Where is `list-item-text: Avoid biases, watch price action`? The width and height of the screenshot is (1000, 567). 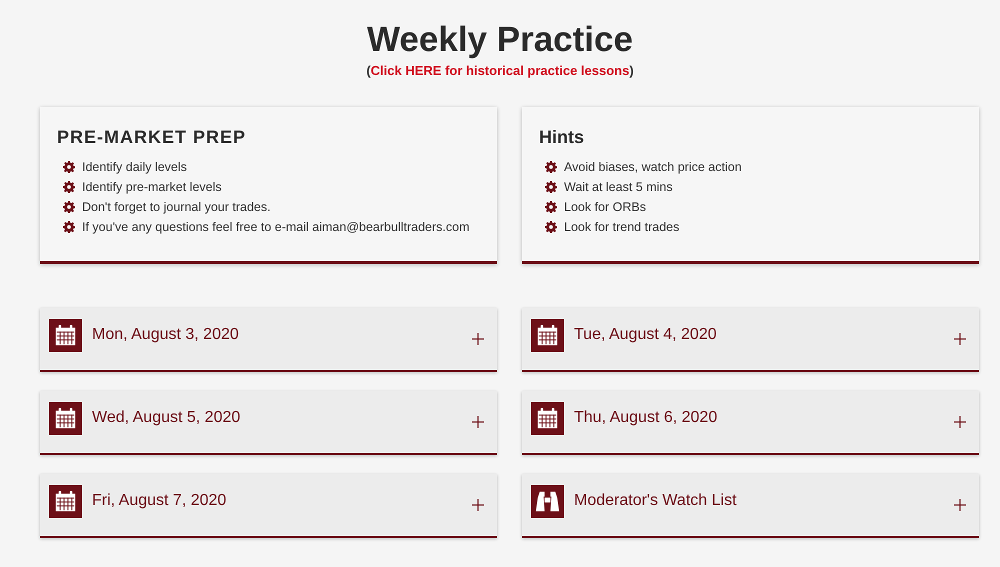 list-item-text: Avoid biases, watch price action is located at coordinates (653, 167).